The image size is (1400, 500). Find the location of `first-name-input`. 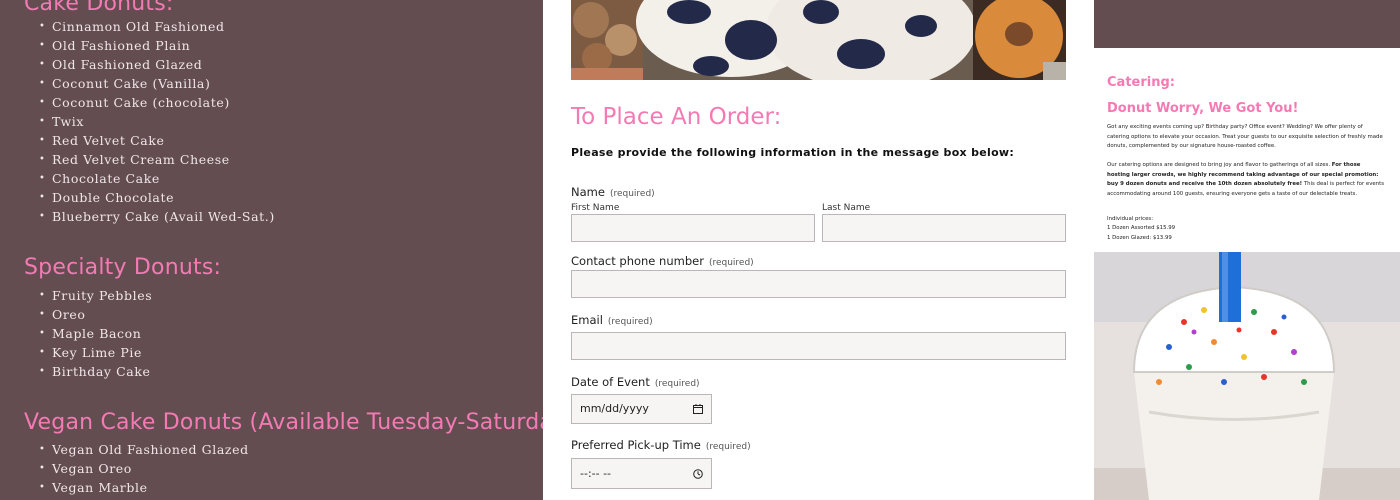

first-name-input is located at coordinates (693, 228).